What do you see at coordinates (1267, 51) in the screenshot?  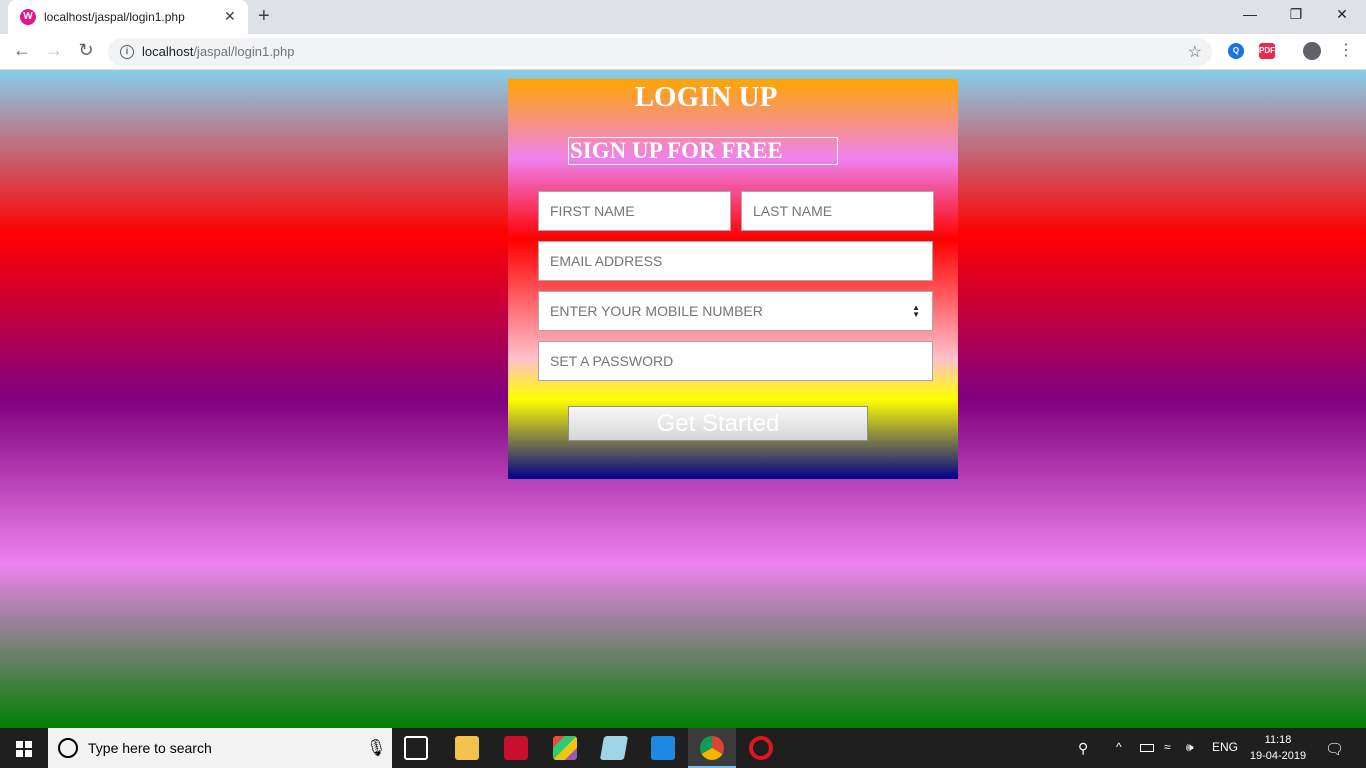 I see `pdf-extension-icon: PDF` at bounding box center [1267, 51].